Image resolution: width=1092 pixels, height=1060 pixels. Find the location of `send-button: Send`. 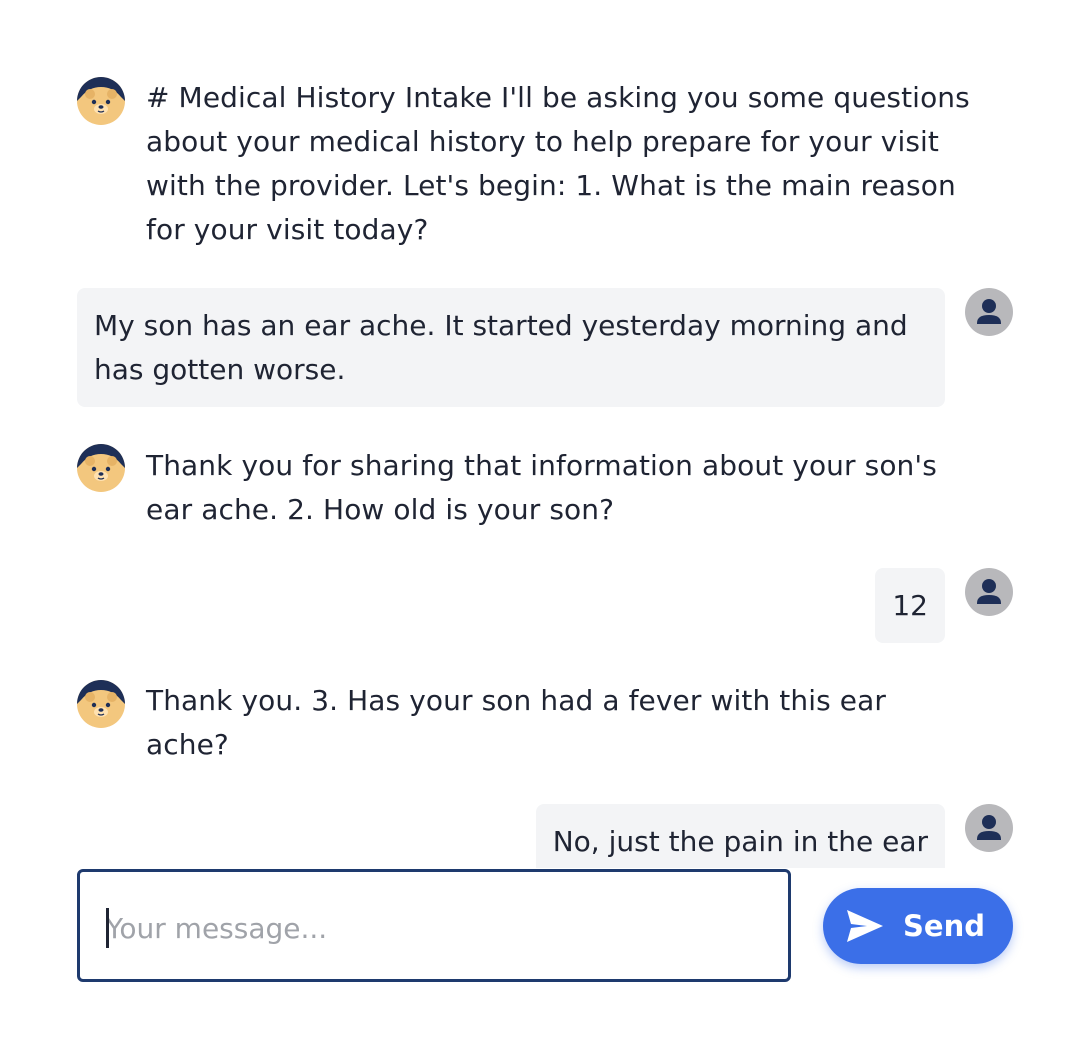

send-button: Send is located at coordinates (918, 926).